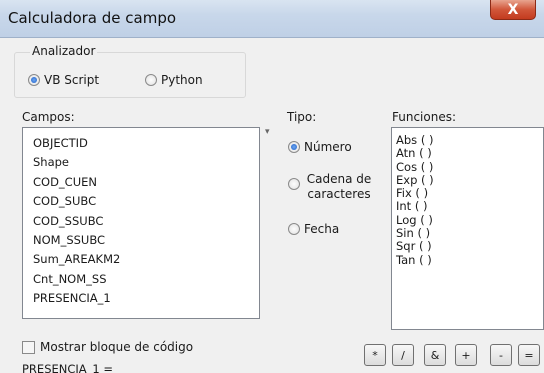 The width and height of the screenshot is (544, 373). What do you see at coordinates (141, 162) in the screenshot?
I see `field-item: Shape` at bounding box center [141, 162].